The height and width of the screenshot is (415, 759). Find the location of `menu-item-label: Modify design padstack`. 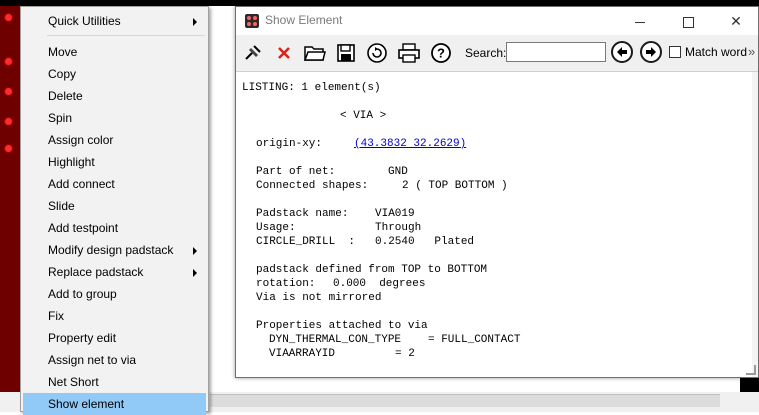

menu-item-label: Modify design padstack is located at coordinates (111, 250).